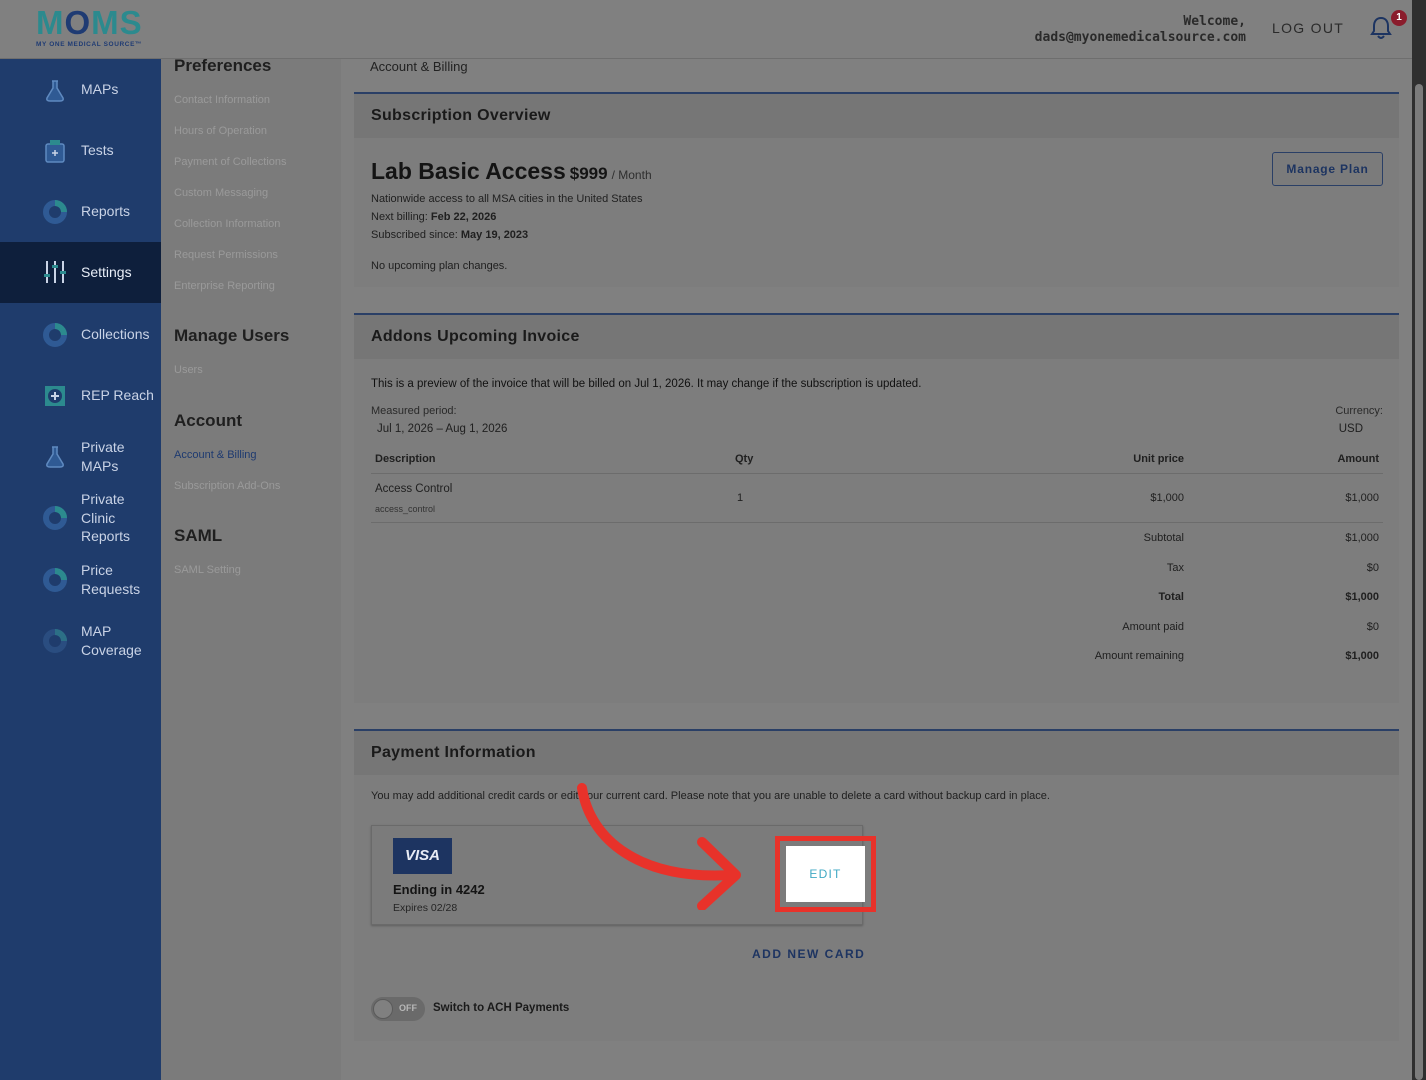 This screenshot has width=1426, height=1080. What do you see at coordinates (80, 518) in the screenshot?
I see `sidebar-item-private-clinic-reports: Private Clinic Reports` at bounding box center [80, 518].